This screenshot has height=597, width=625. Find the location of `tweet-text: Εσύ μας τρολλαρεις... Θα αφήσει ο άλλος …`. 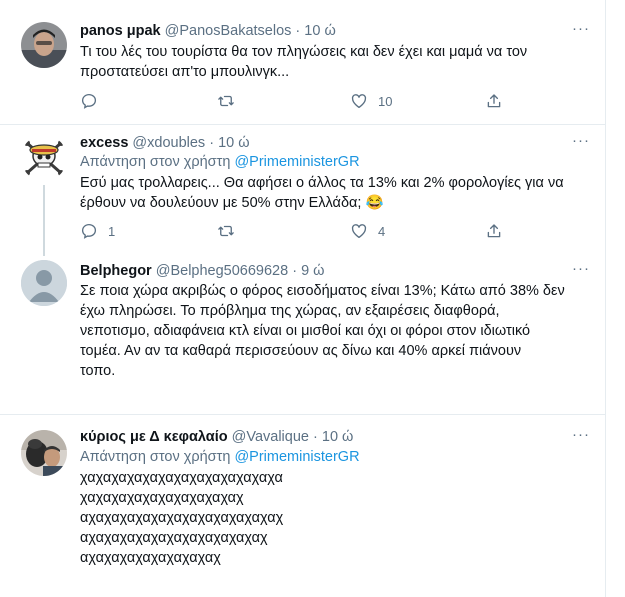

tweet-text: Εσύ μας τρολλαρεις... Θα αφήσει ο άλλος … is located at coordinates (330, 193).